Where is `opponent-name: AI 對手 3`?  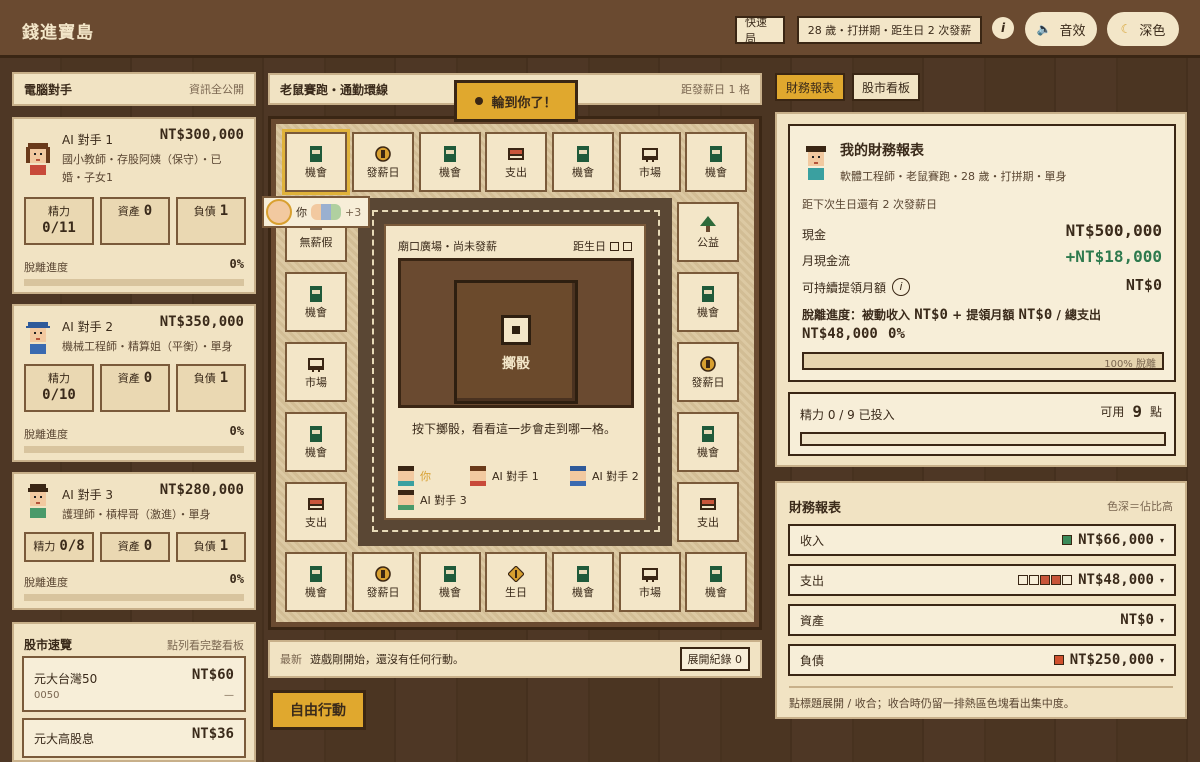 opponent-name: AI 對手 3 is located at coordinates (88, 495).